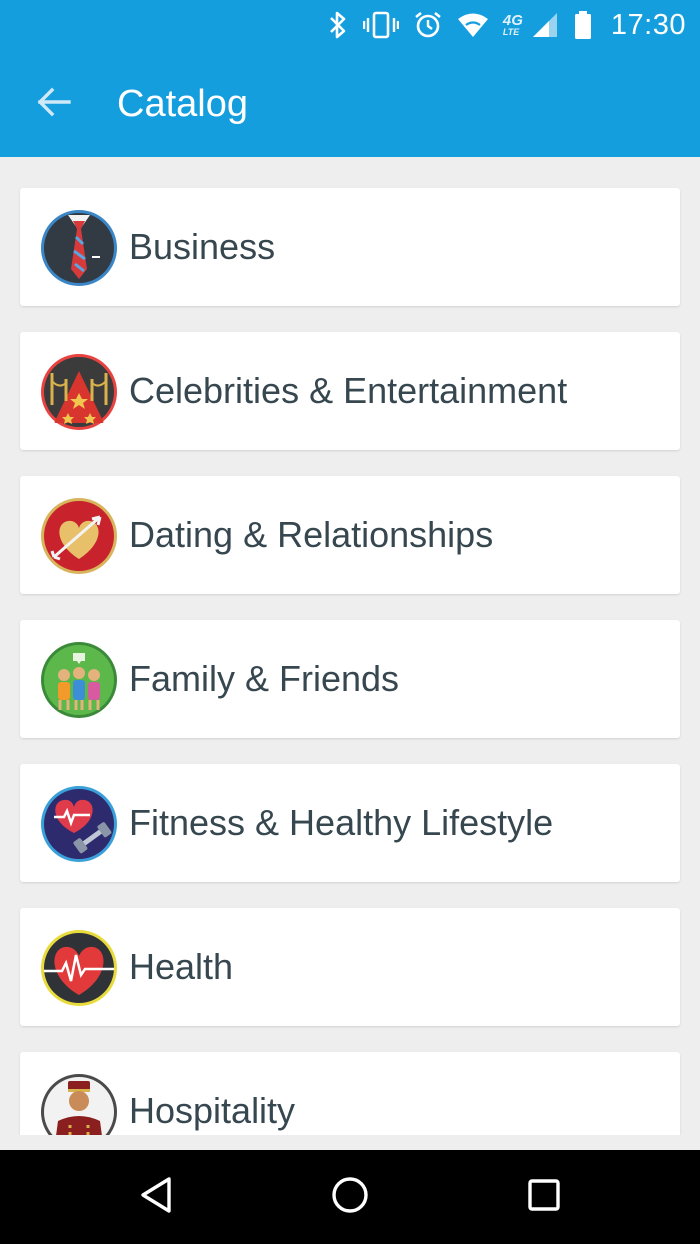 This screenshot has height=1244, width=700. Describe the element at coordinates (583, 25) in the screenshot. I see `battery-icon` at that location.